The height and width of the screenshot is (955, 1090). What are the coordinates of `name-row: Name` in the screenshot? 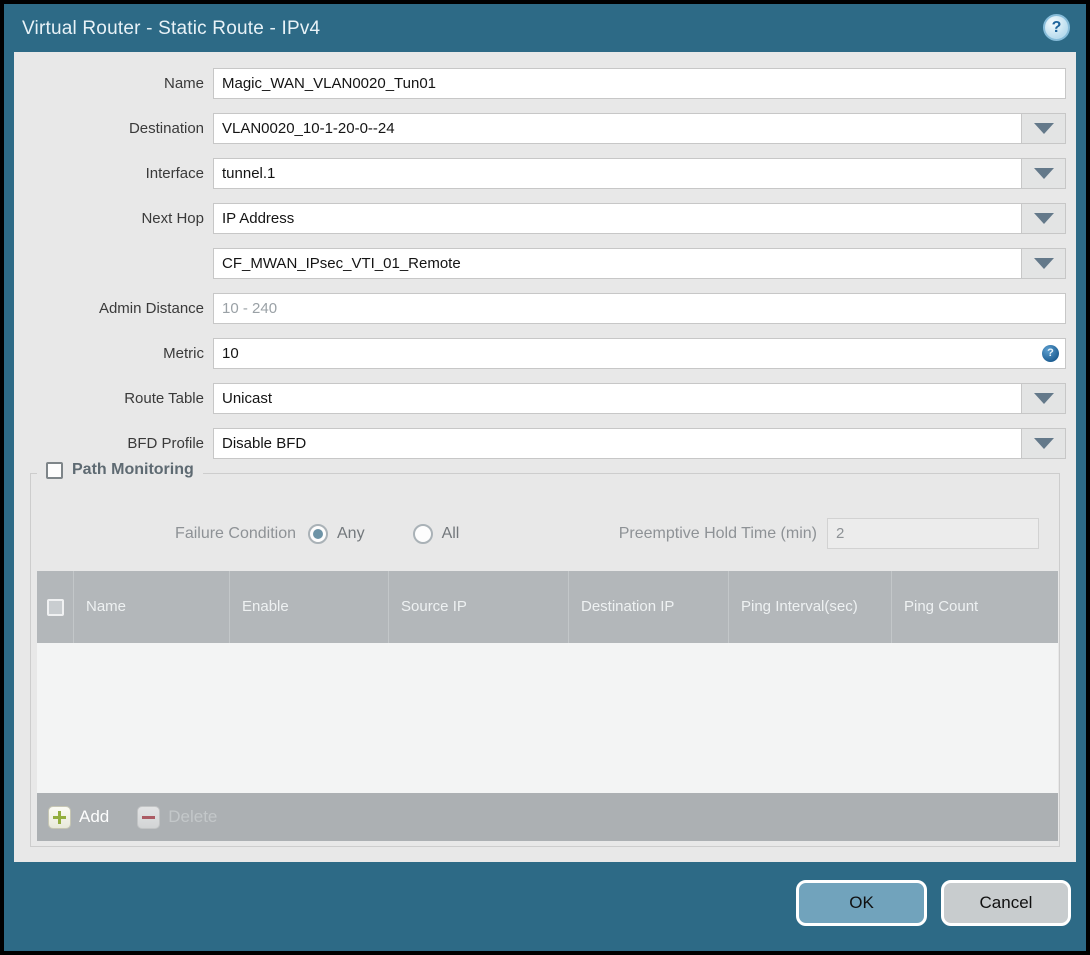 It's located at (545, 83).